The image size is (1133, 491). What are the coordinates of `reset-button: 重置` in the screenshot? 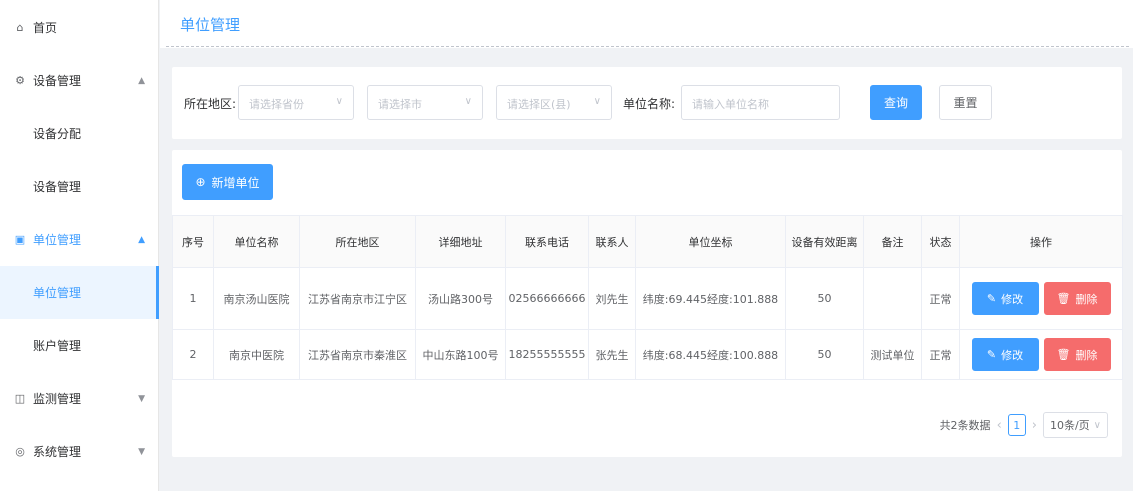 It's located at (965, 102).